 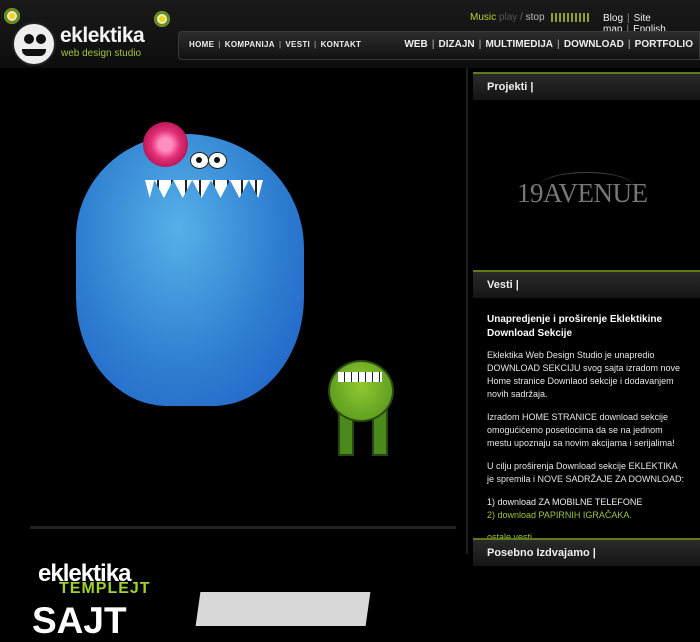 What do you see at coordinates (508, 17) in the screenshot?
I see `music-play-button: play` at bounding box center [508, 17].